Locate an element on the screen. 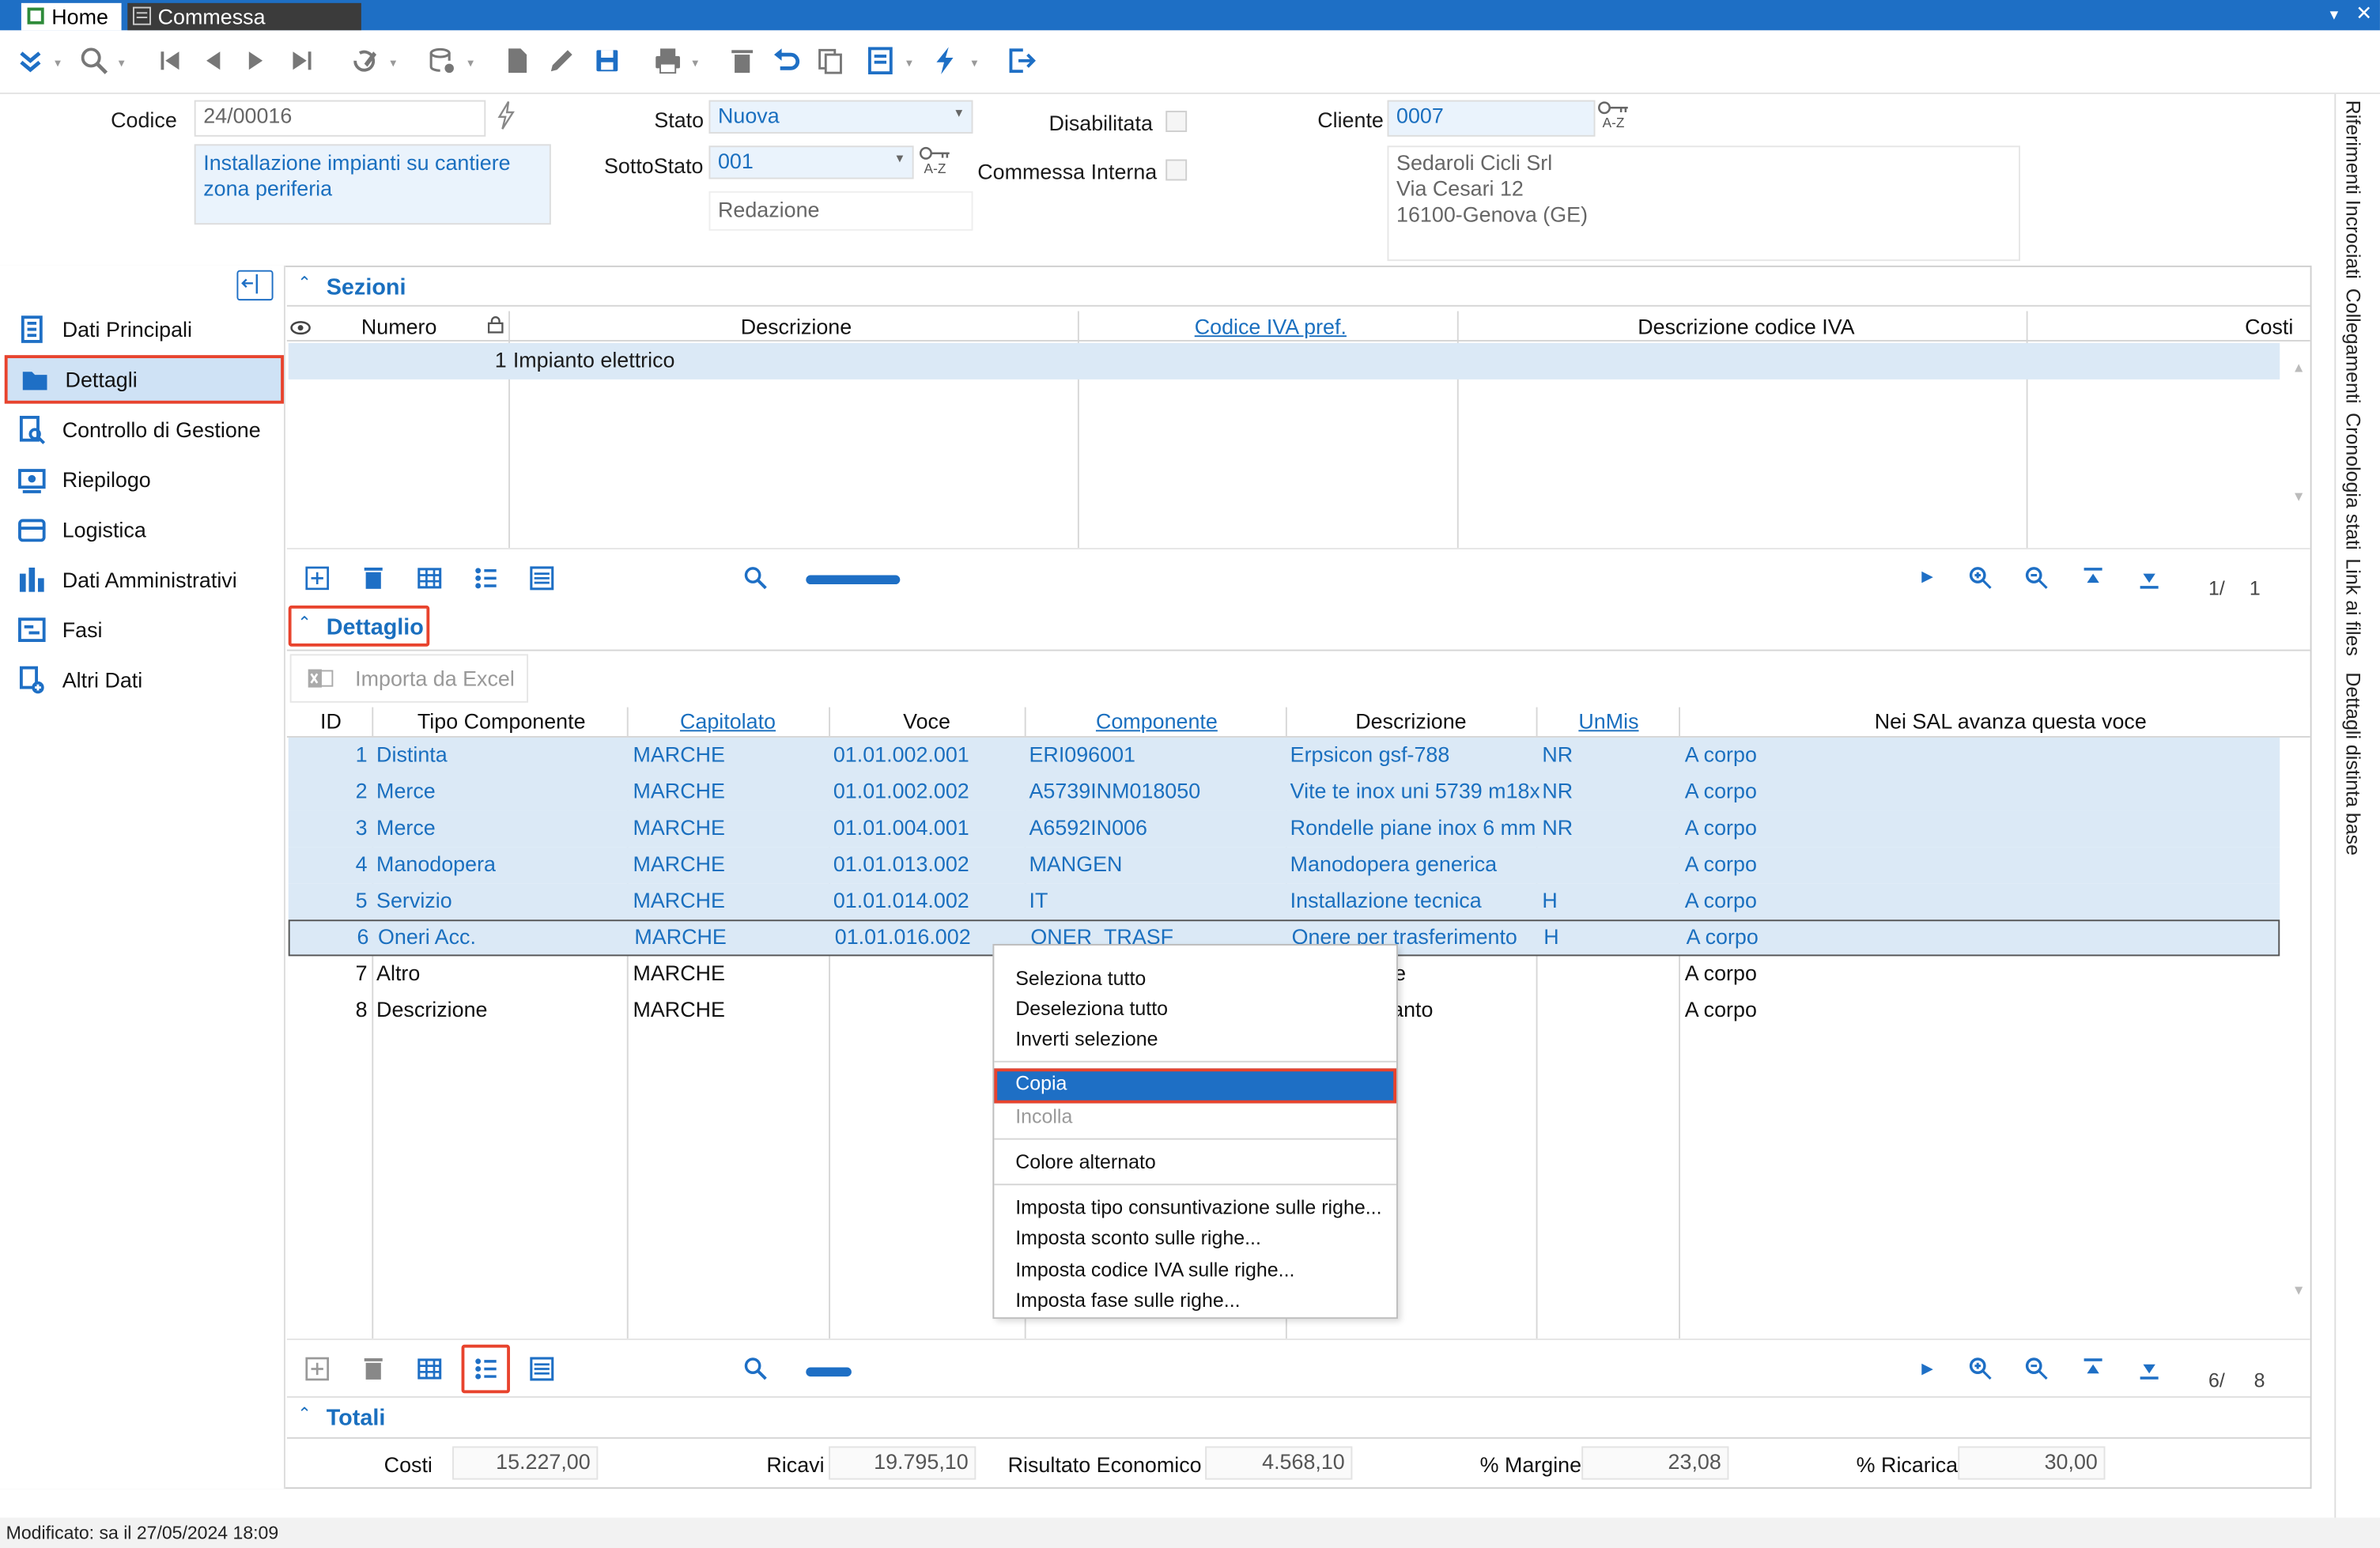 The width and height of the screenshot is (2380, 1548). tab-link-ai-files: Link ai files is located at coordinates (2353, 607).